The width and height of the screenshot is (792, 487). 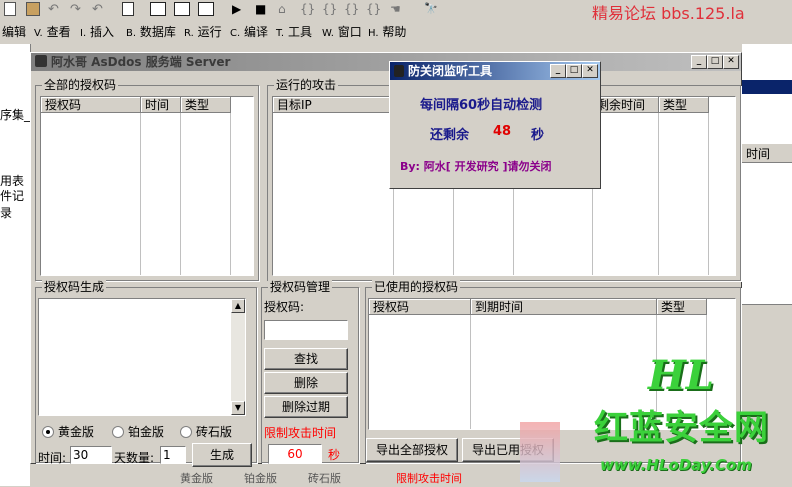 I want to click on limit-label: 限制攻击时间, so click(x=300, y=433).